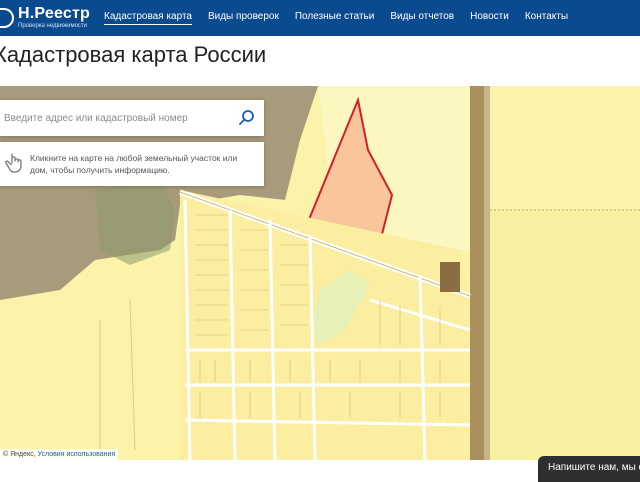  What do you see at coordinates (243, 18) in the screenshot?
I see `nav-check-types: Виды проверок` at bounding box center [243, 18].